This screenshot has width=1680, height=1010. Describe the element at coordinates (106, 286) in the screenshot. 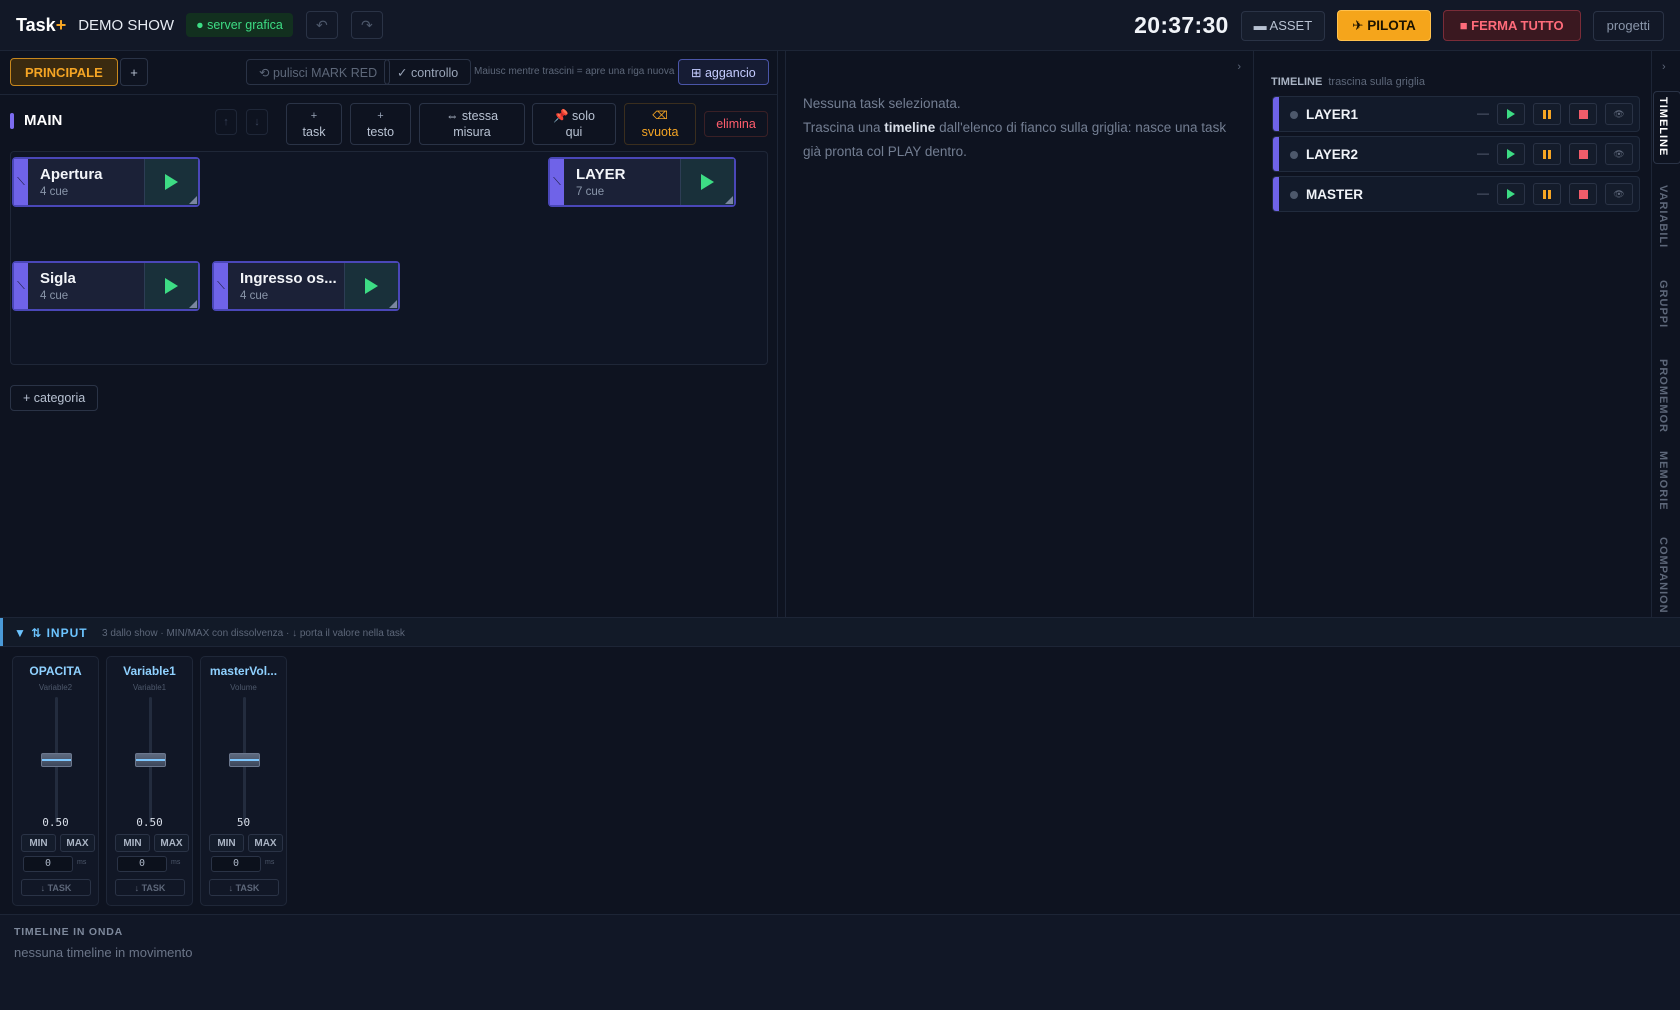

I see `task-card: ⟍ Sigla 4 cue` at that location.